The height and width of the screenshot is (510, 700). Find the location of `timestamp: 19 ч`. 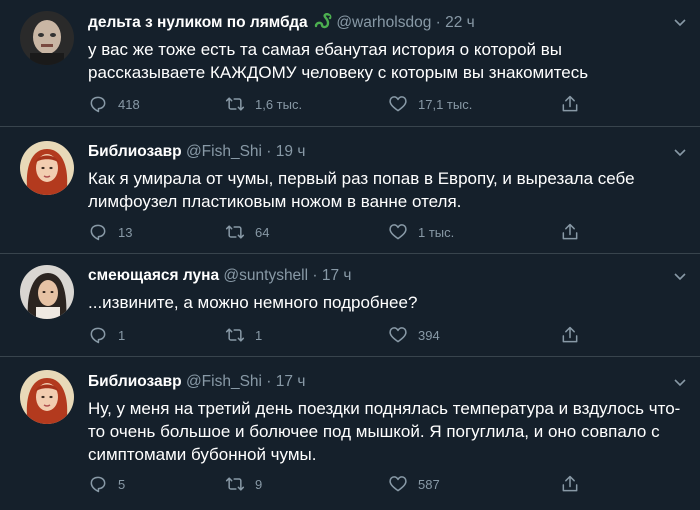

timestamp: 19 ч is located at coordinates (291, 151).